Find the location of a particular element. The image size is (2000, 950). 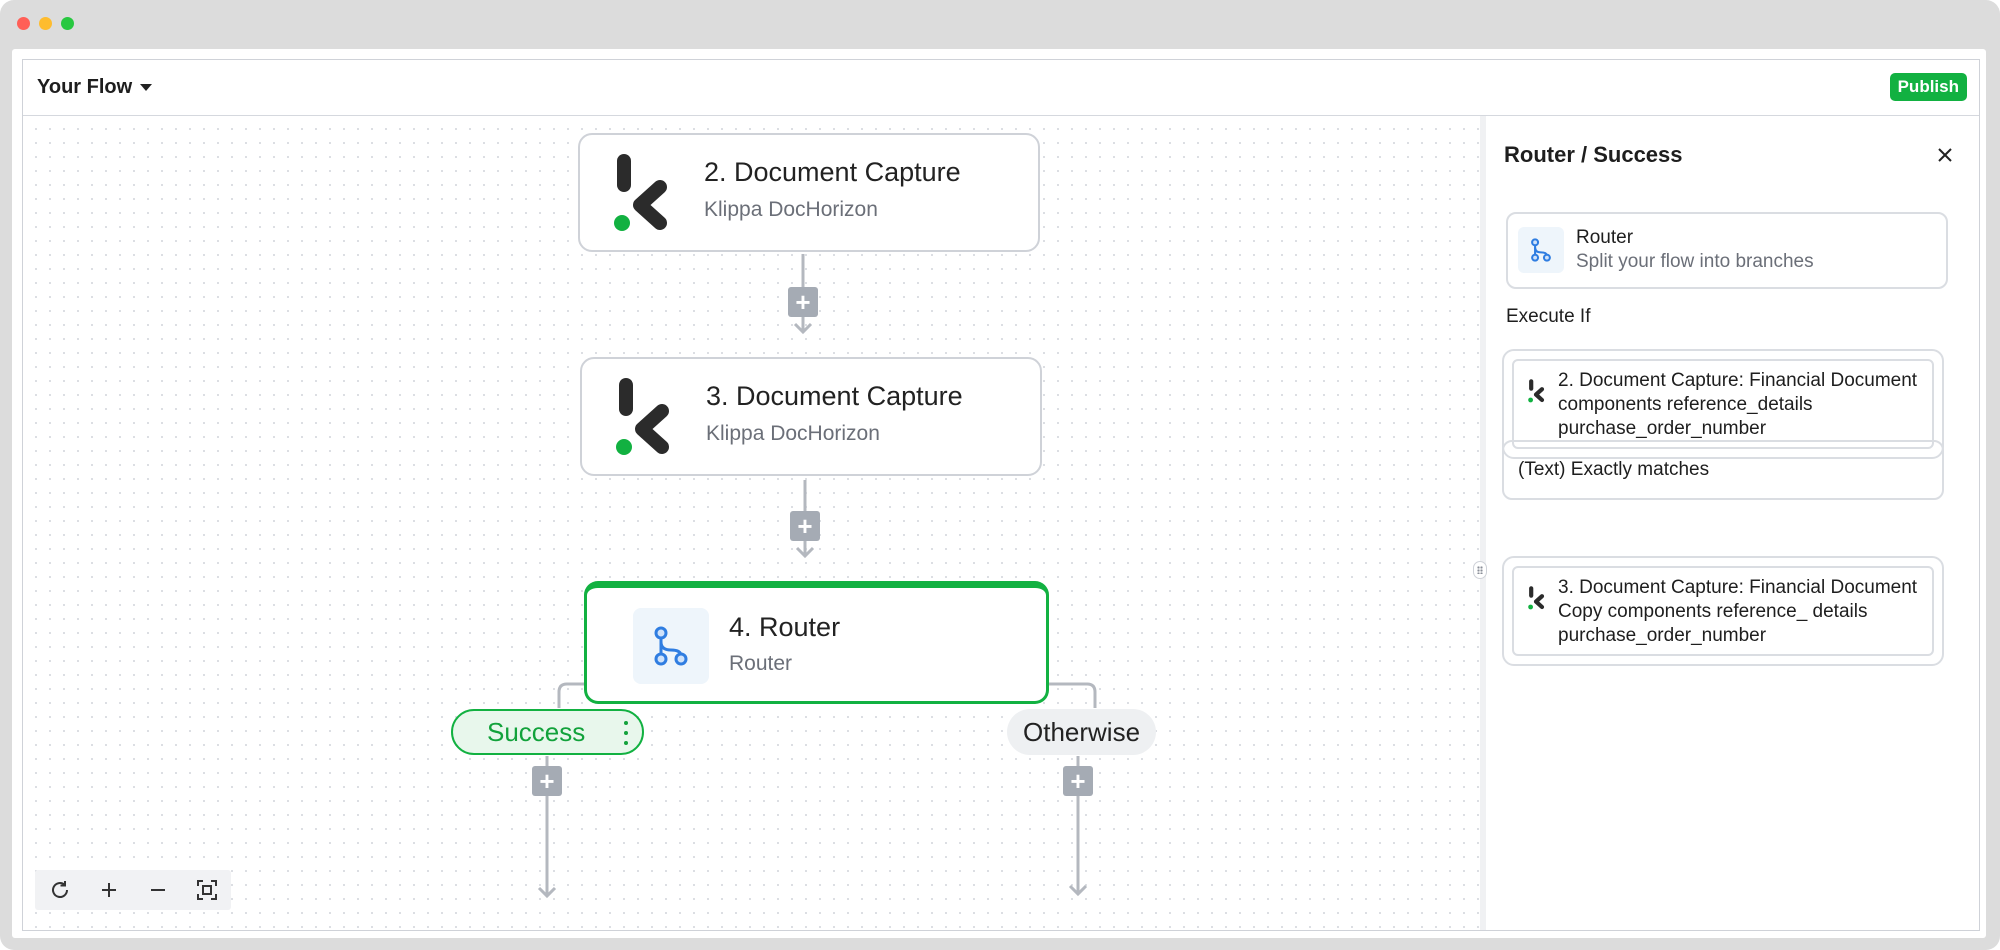

panel-title: Router / Success is located at coordinates (1593, 154).